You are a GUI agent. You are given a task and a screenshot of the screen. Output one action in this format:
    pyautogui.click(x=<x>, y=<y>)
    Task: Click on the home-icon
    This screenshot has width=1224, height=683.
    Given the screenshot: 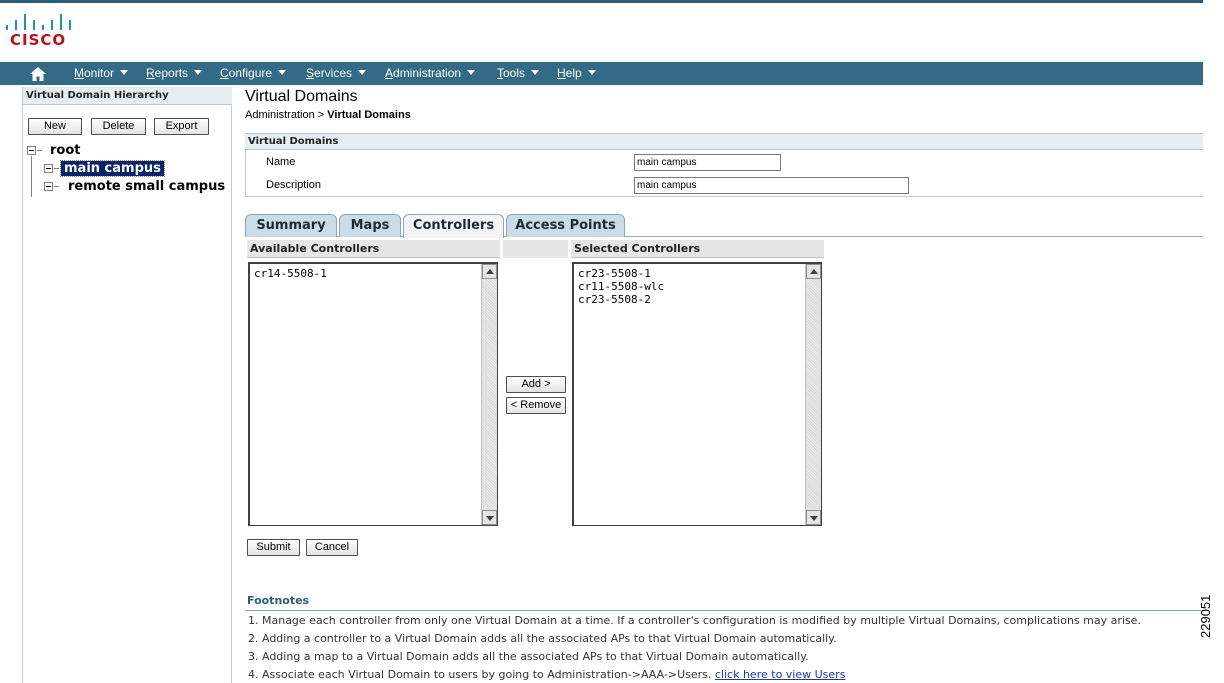 What is the action you would take?
    pyautogui.click(x=38, y=74)
    